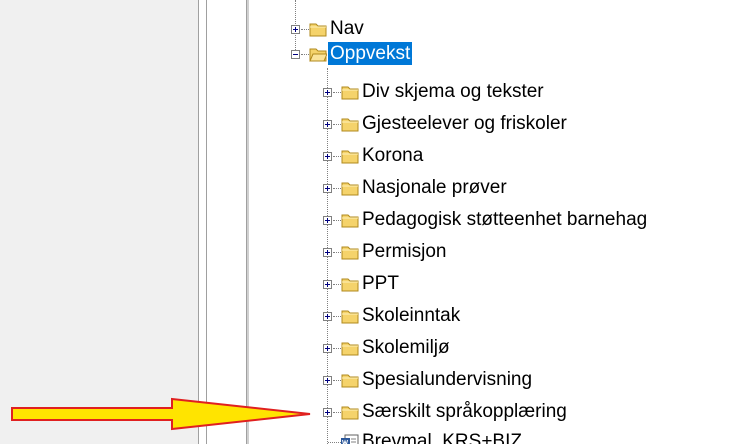 The width and height of the screenshot is (736, 444). I want to click on tree-node-label-selected: Oppvekst, so click(370, 53).